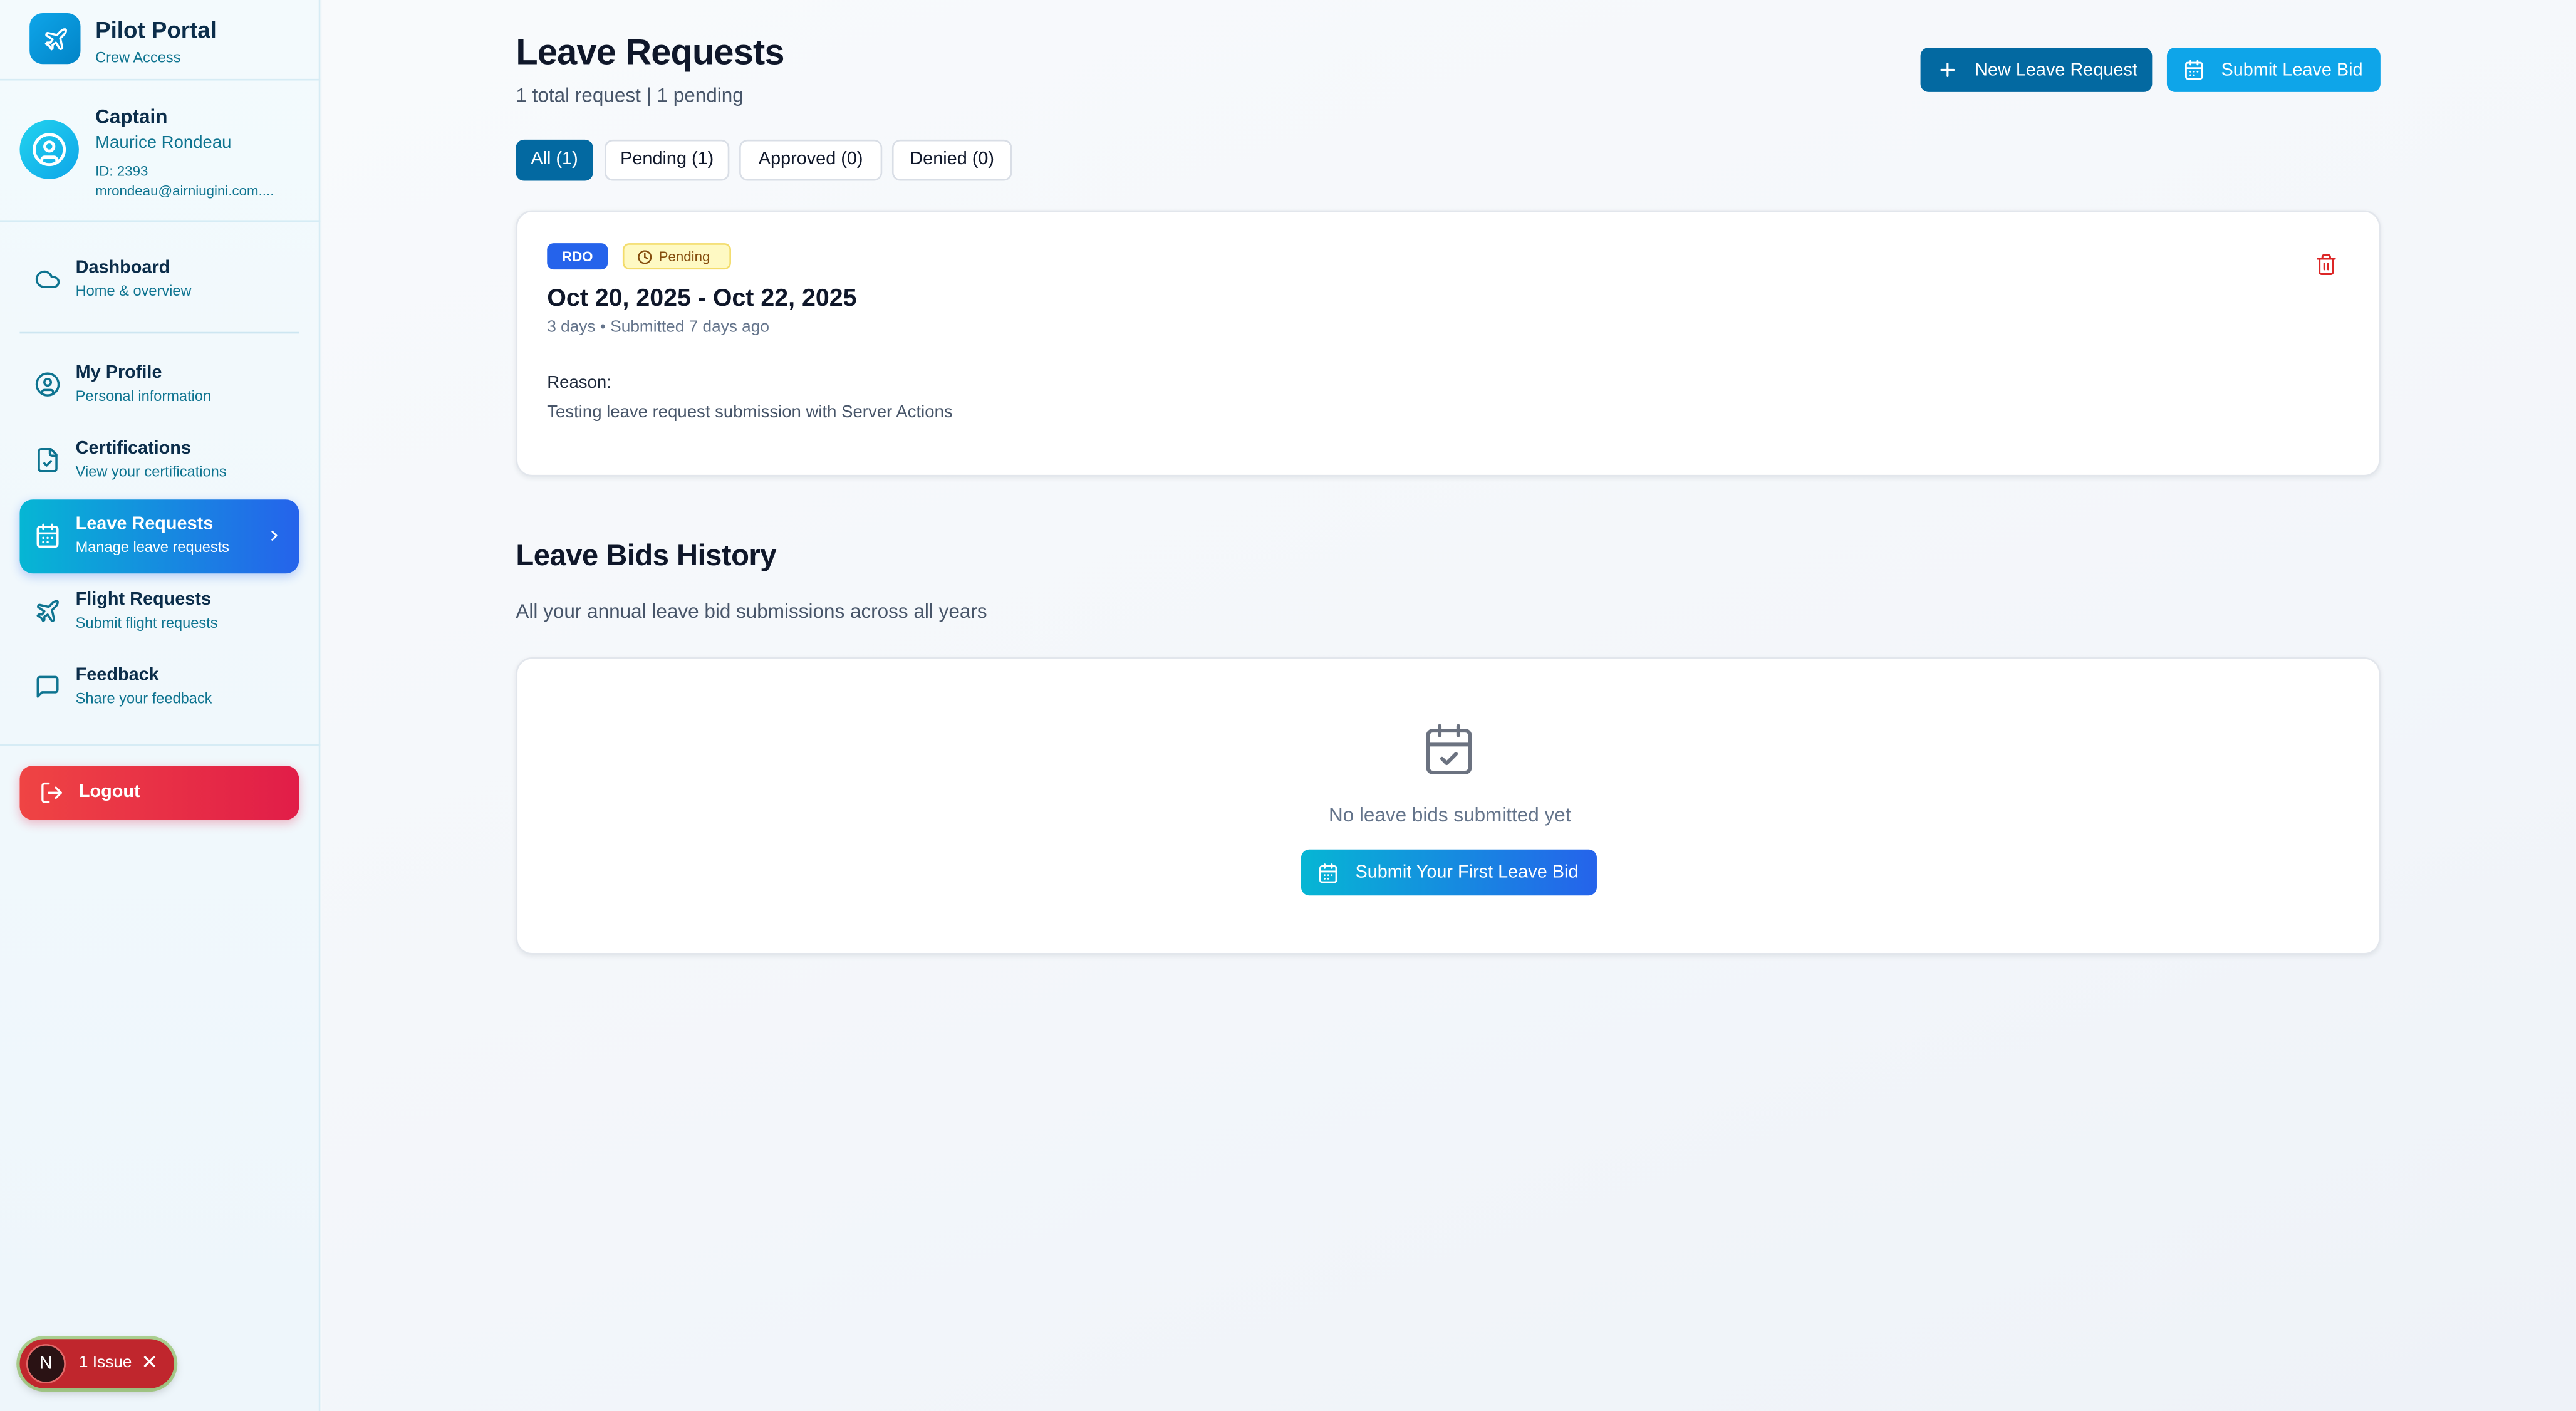 Image resolution: width=2576 pixels, height=1411 pixels. What do you see at coordinates (646, 555) in the screenshot?
I see `section-title: Leave Bids History` at bounding box center [646, 555].